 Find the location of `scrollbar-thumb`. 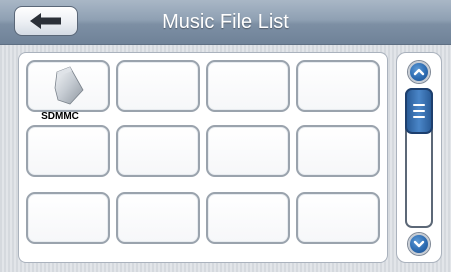

scrollbar-thumb is located at coordinates (419, 111).